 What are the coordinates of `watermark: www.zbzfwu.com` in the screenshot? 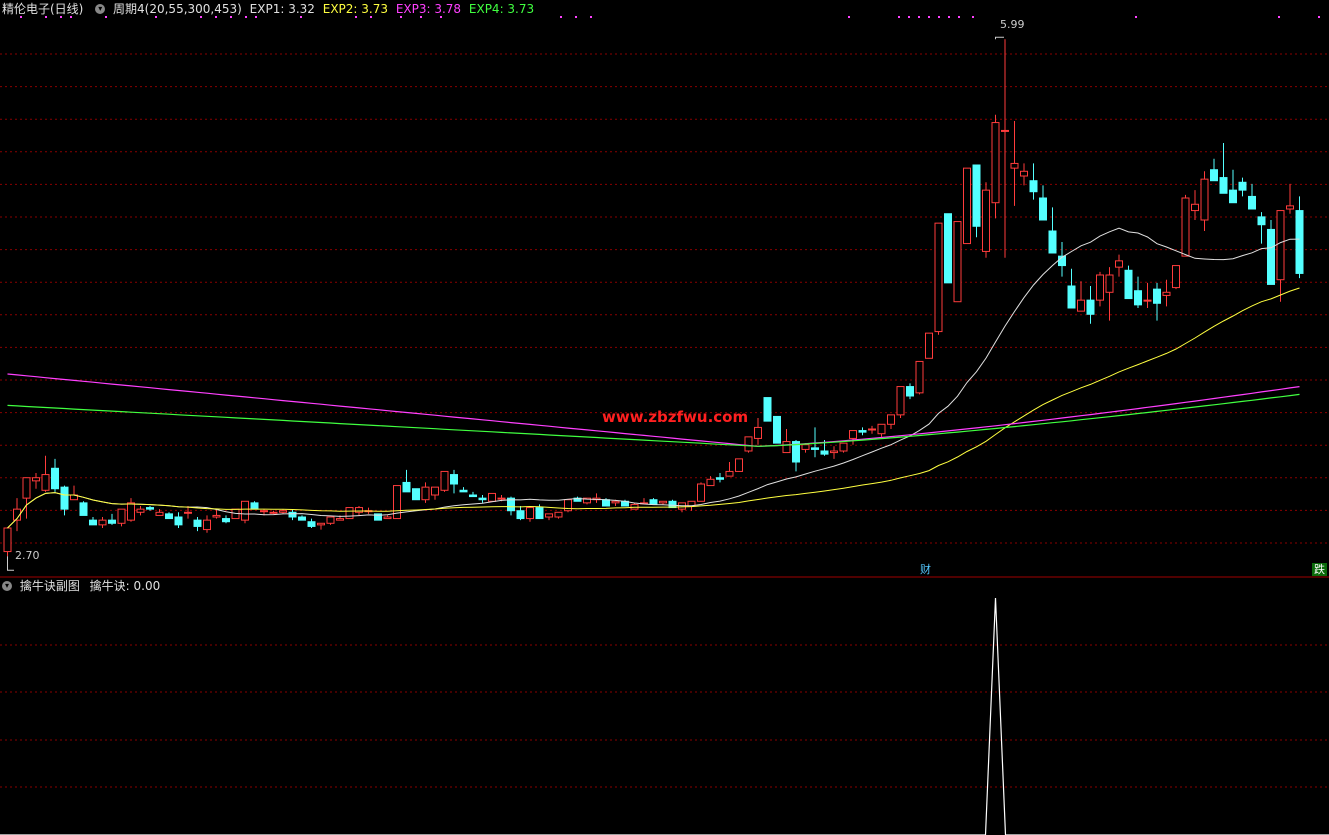 It's located at (675, 417).